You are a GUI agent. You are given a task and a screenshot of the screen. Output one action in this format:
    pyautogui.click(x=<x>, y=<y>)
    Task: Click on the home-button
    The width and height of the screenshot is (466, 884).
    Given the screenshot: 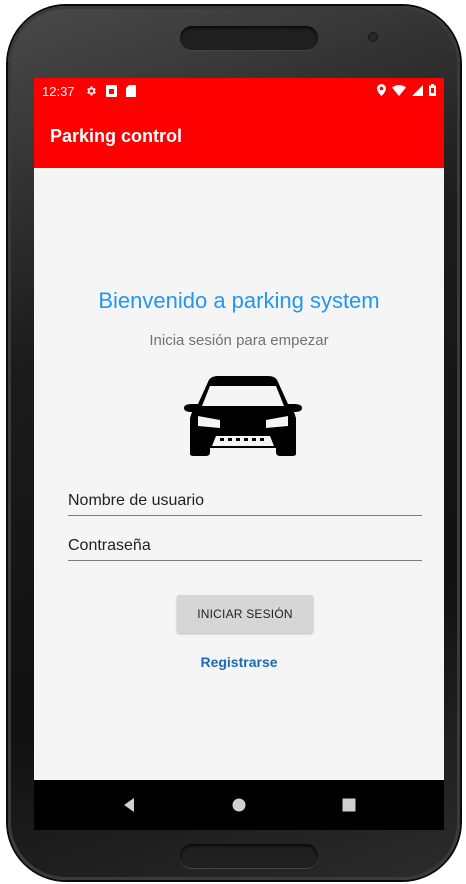 What is the action you would take?
    pyautogui.click(x=239, y=805)
    